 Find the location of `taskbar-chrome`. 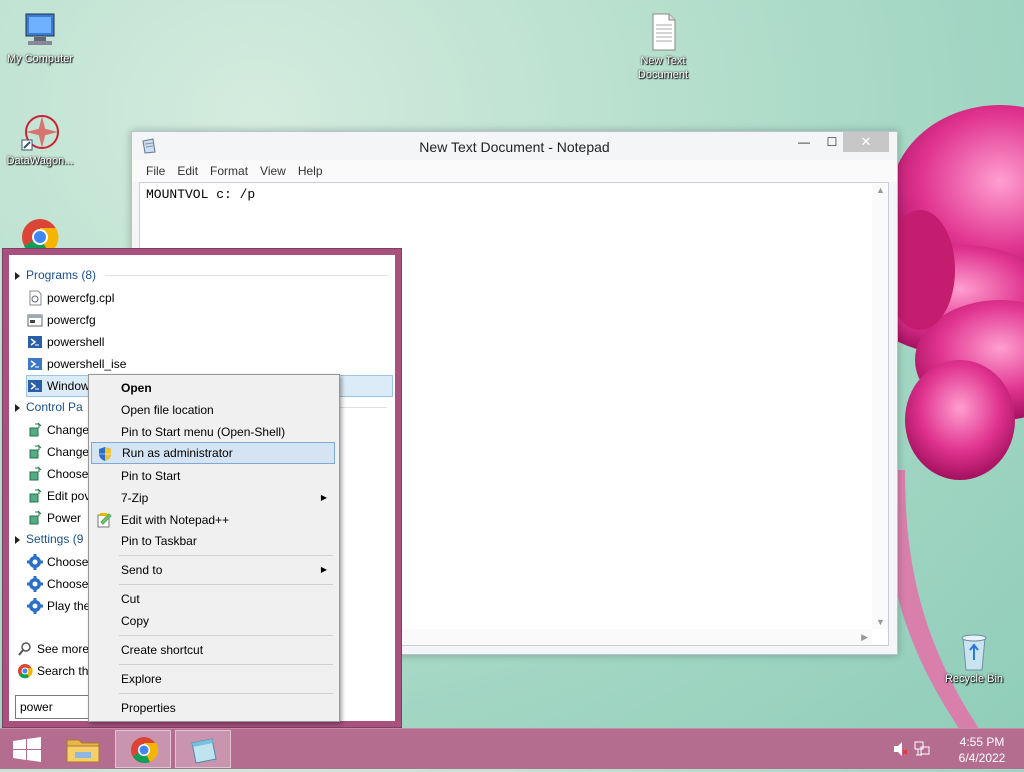

taskbar-chrome is located at coordinates (143, 749).